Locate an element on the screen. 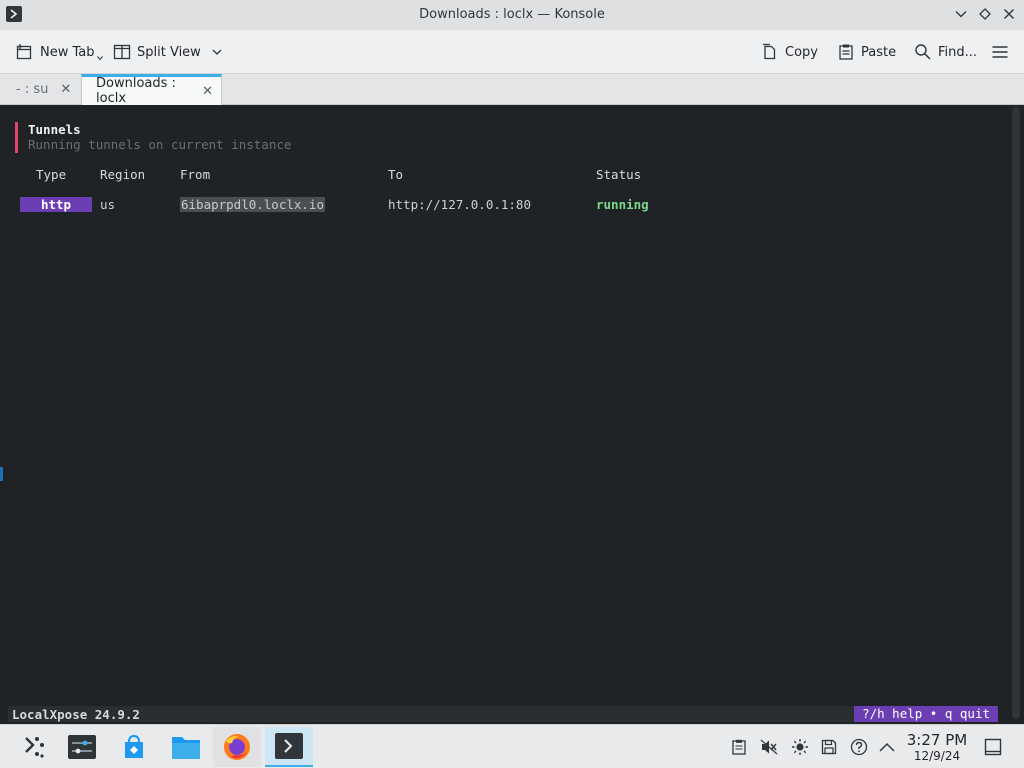  copy-icon is located at coordinates (769, 51).